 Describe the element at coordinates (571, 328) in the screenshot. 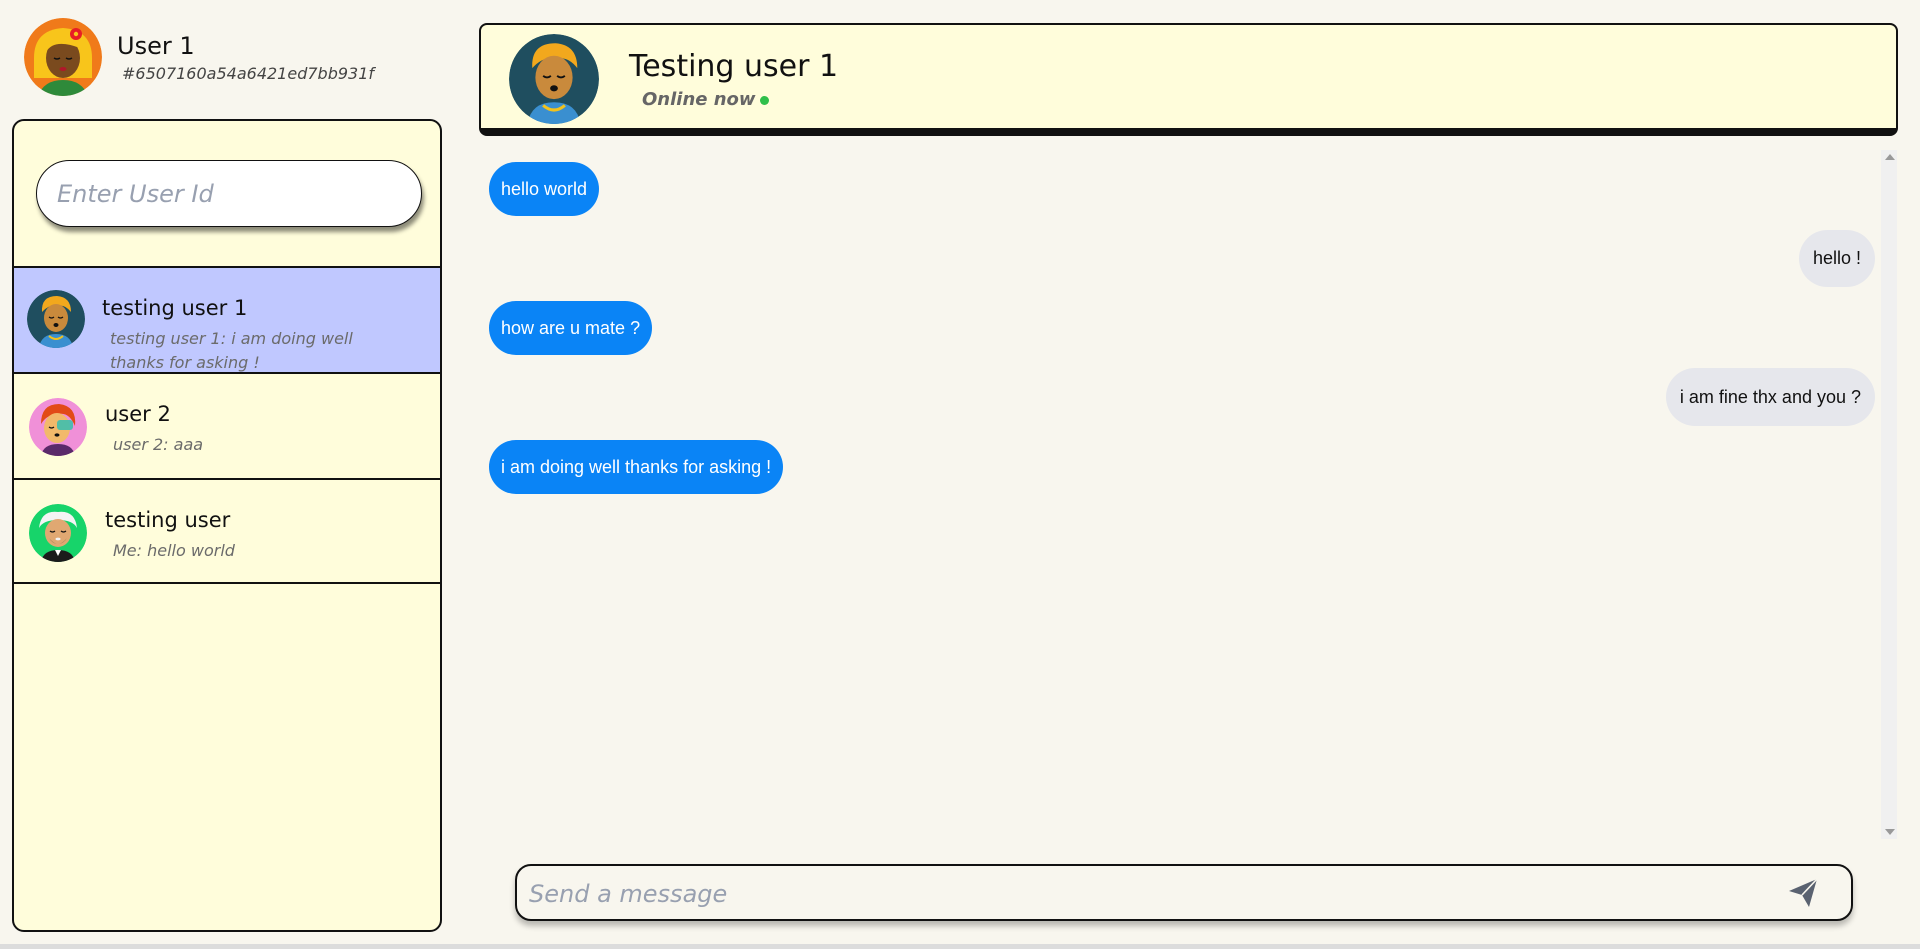

I see `incoming-message: how are u mate ?` at that location.